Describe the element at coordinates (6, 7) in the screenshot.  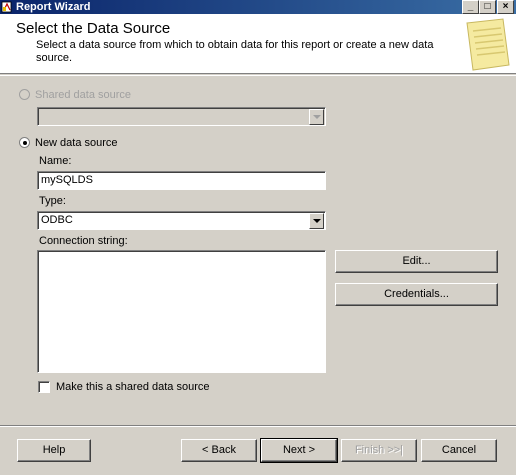
I see `report-wizard-icon` at that location.